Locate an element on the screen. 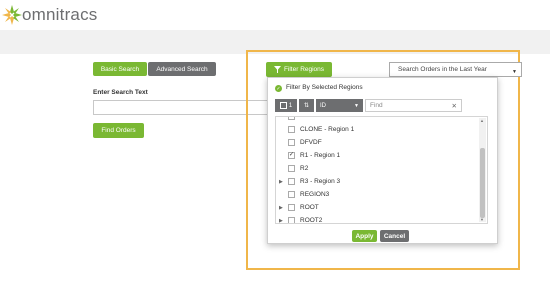 This screenshot has width=550, height=291. list-item: ▶ R3 - Region 3 is located at coordinates (376, 181).